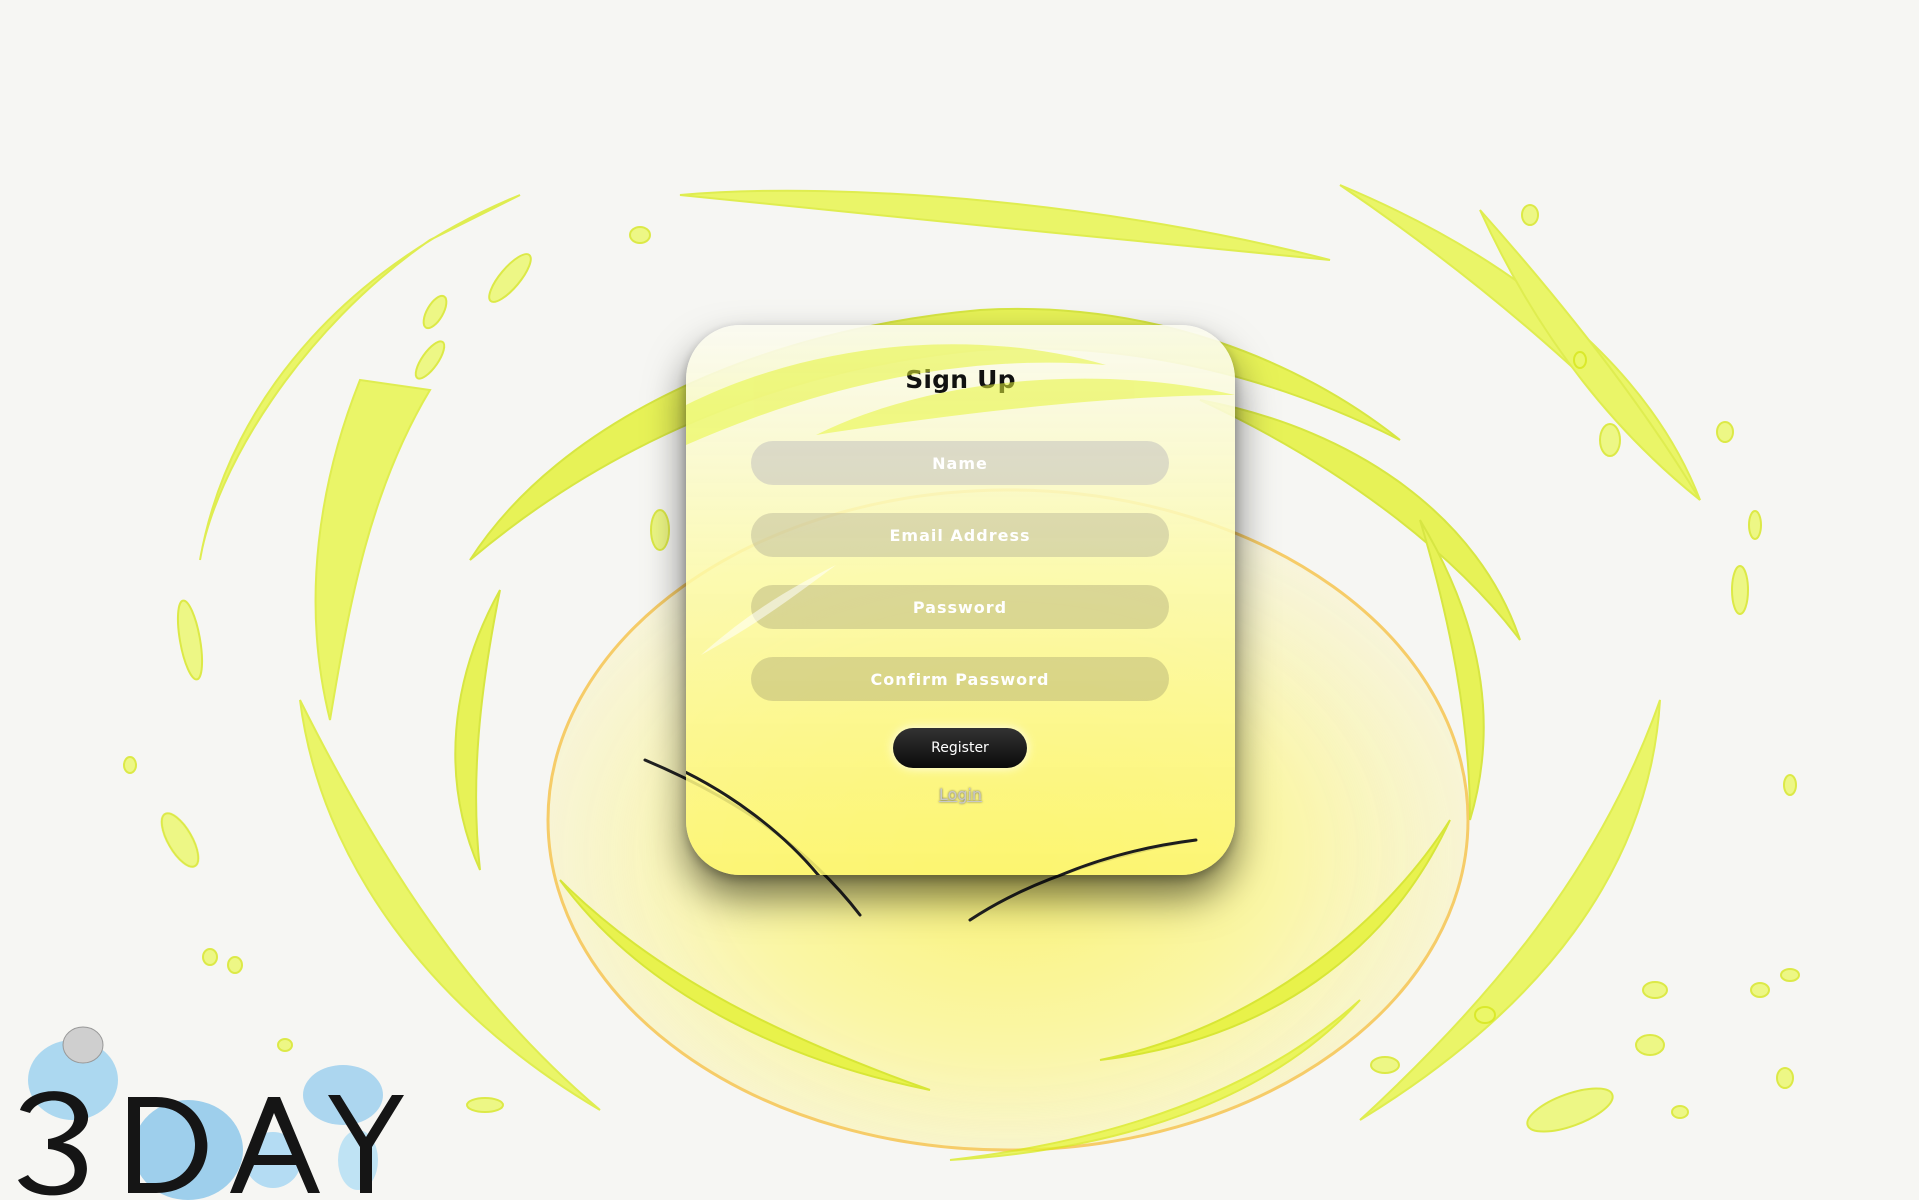  I want to click on confirm-password-input, so click(960, 679).